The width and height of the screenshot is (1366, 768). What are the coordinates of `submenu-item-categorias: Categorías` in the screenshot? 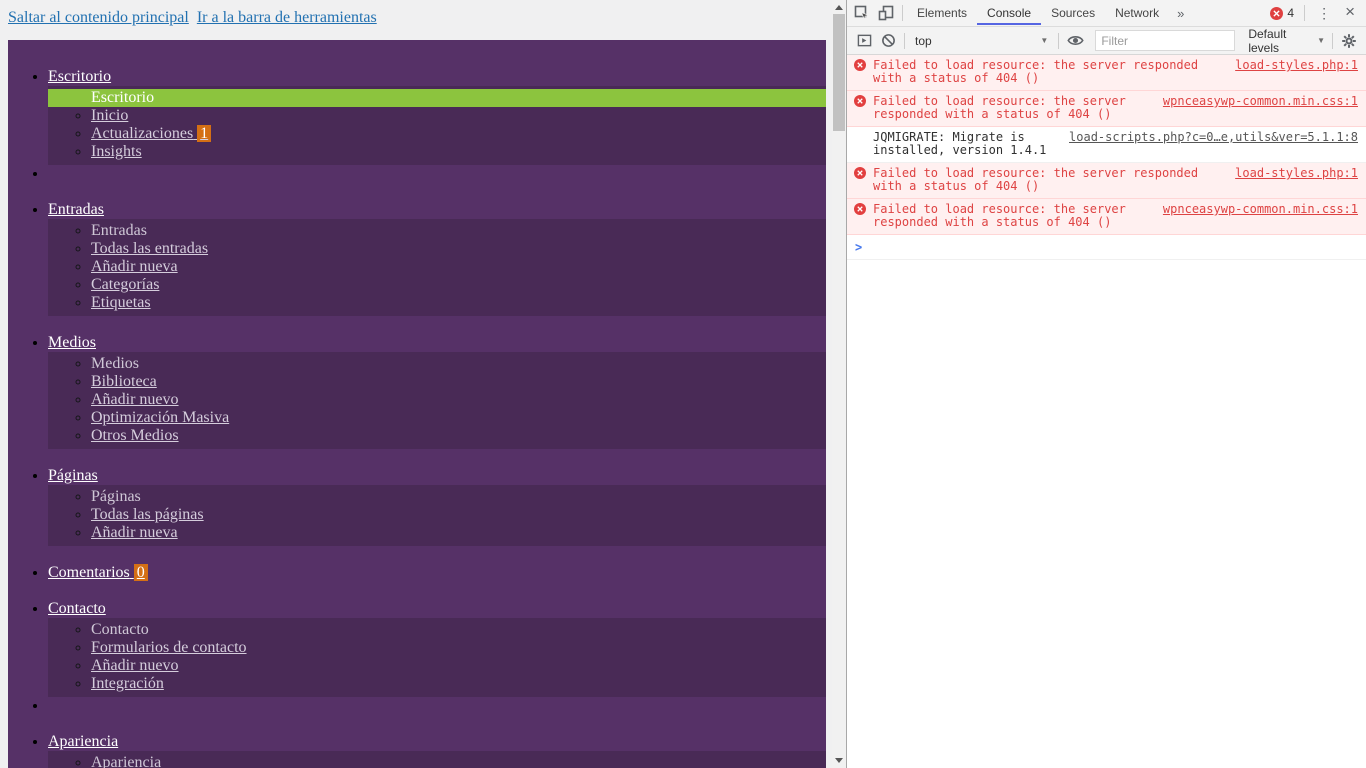 It's located at (458, 285).